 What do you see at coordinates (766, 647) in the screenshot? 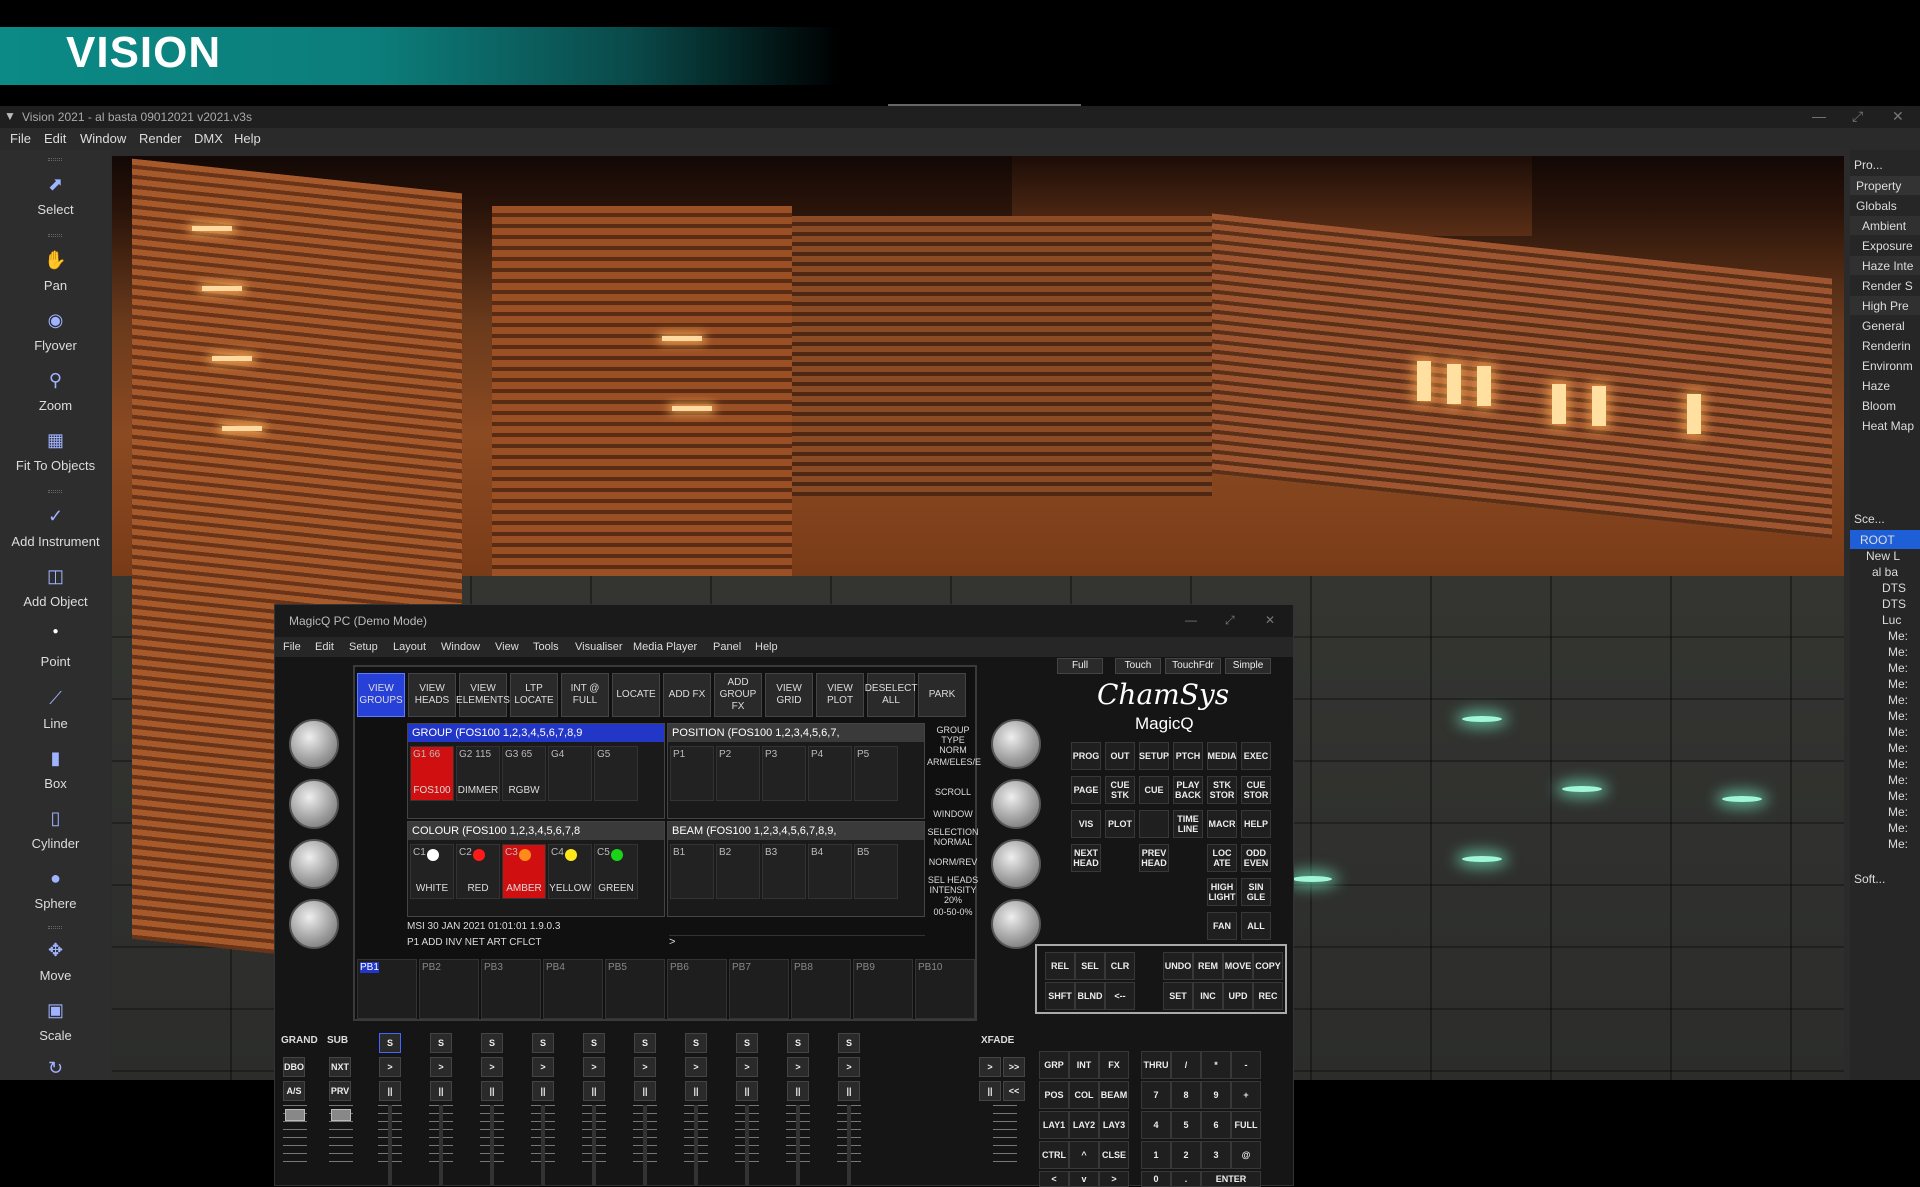
I see `mq-menu-help: Help` at bounding box center [766, 647].